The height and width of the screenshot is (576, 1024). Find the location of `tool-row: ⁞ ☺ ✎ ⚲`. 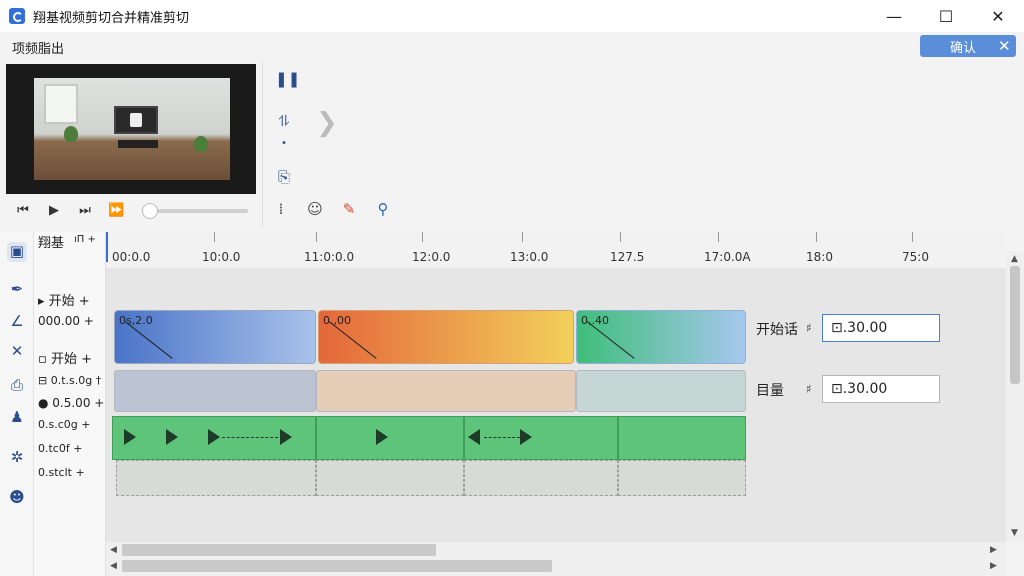

tool-row: ⁞ ☺ ✎ ⚲ is located at coordinates (338, 211).